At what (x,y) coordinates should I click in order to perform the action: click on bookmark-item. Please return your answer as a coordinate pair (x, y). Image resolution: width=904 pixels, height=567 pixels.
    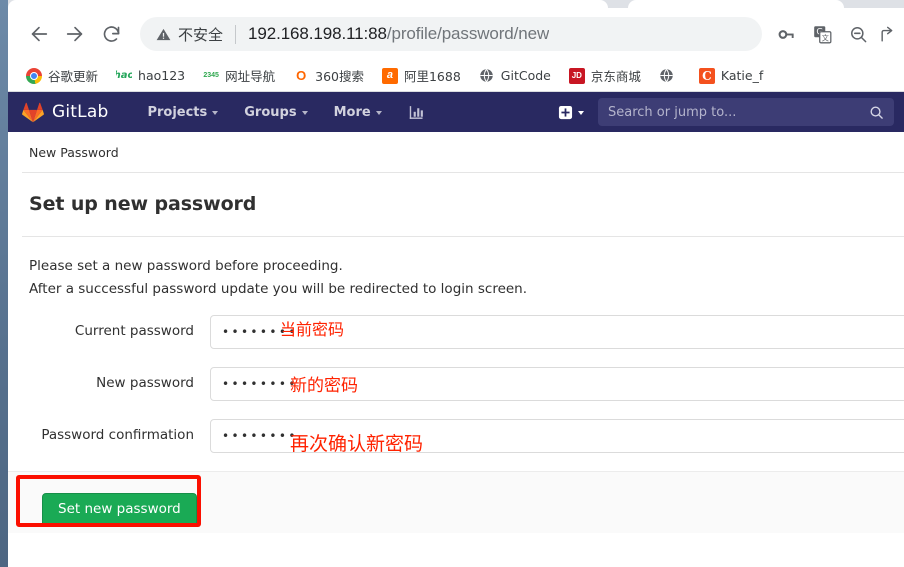
    Looking at the image, I should click on (673, 76).